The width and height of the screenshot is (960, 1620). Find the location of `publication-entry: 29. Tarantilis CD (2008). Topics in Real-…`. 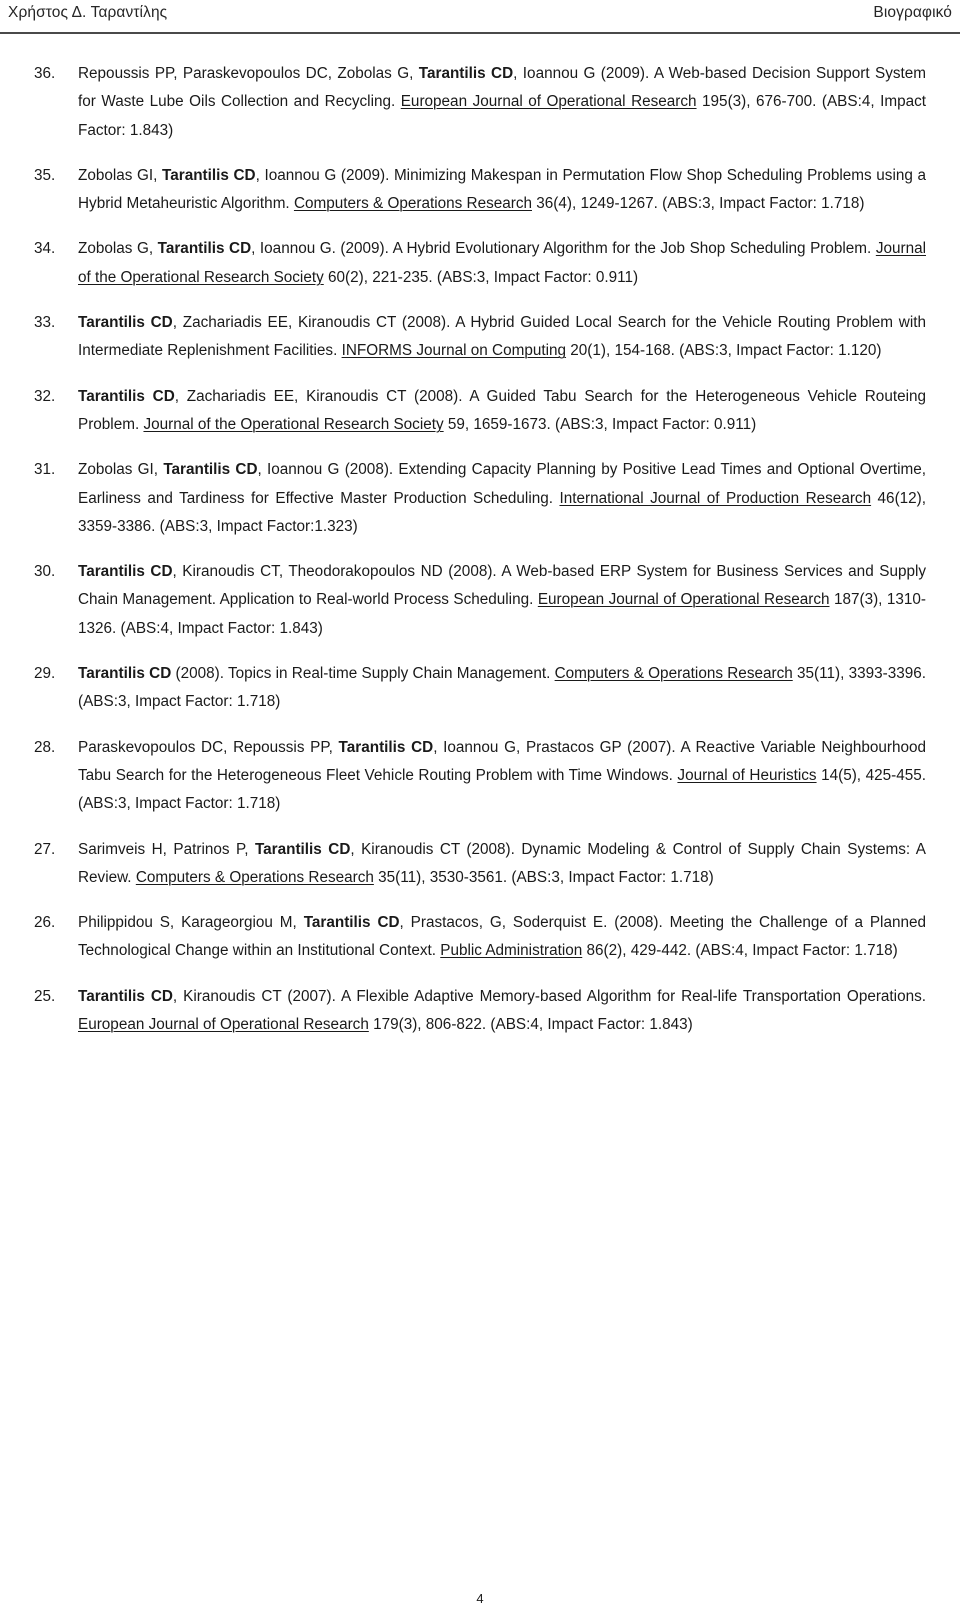

publication-entry: 29. Tarantilis CD (2008). Topics in Real-… is located at coordinates (480, 688).